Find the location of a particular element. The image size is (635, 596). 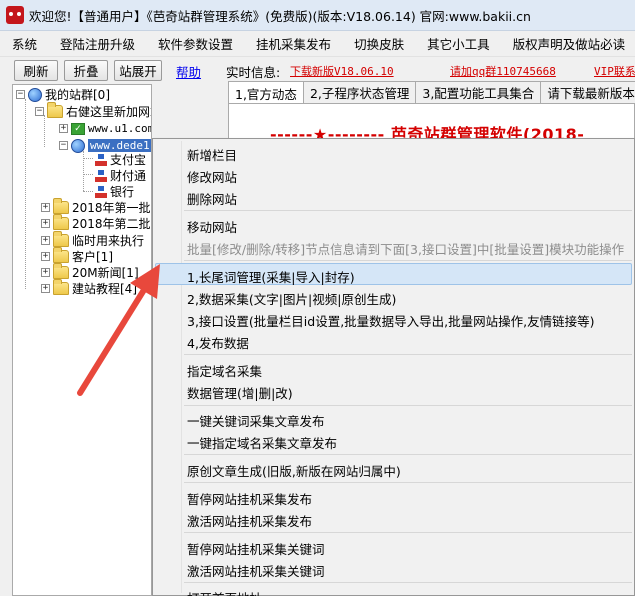

app-logo-icon is located at coordinates (15, 15).